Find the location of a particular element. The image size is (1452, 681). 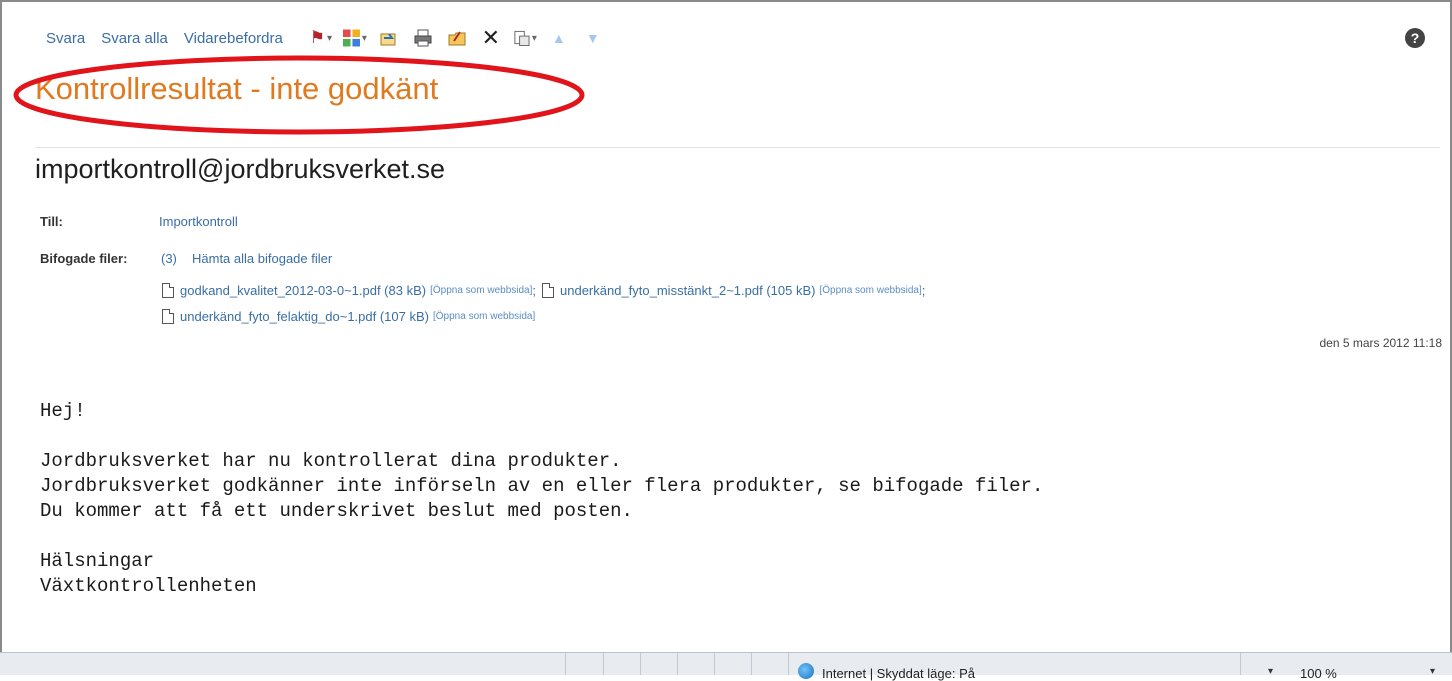

attachments-count: (3) is located at coordinates (169, 258).